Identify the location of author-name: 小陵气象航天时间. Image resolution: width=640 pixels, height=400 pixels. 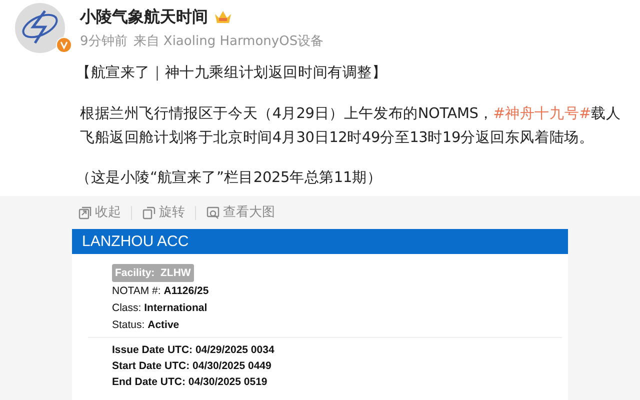
(144, 17).